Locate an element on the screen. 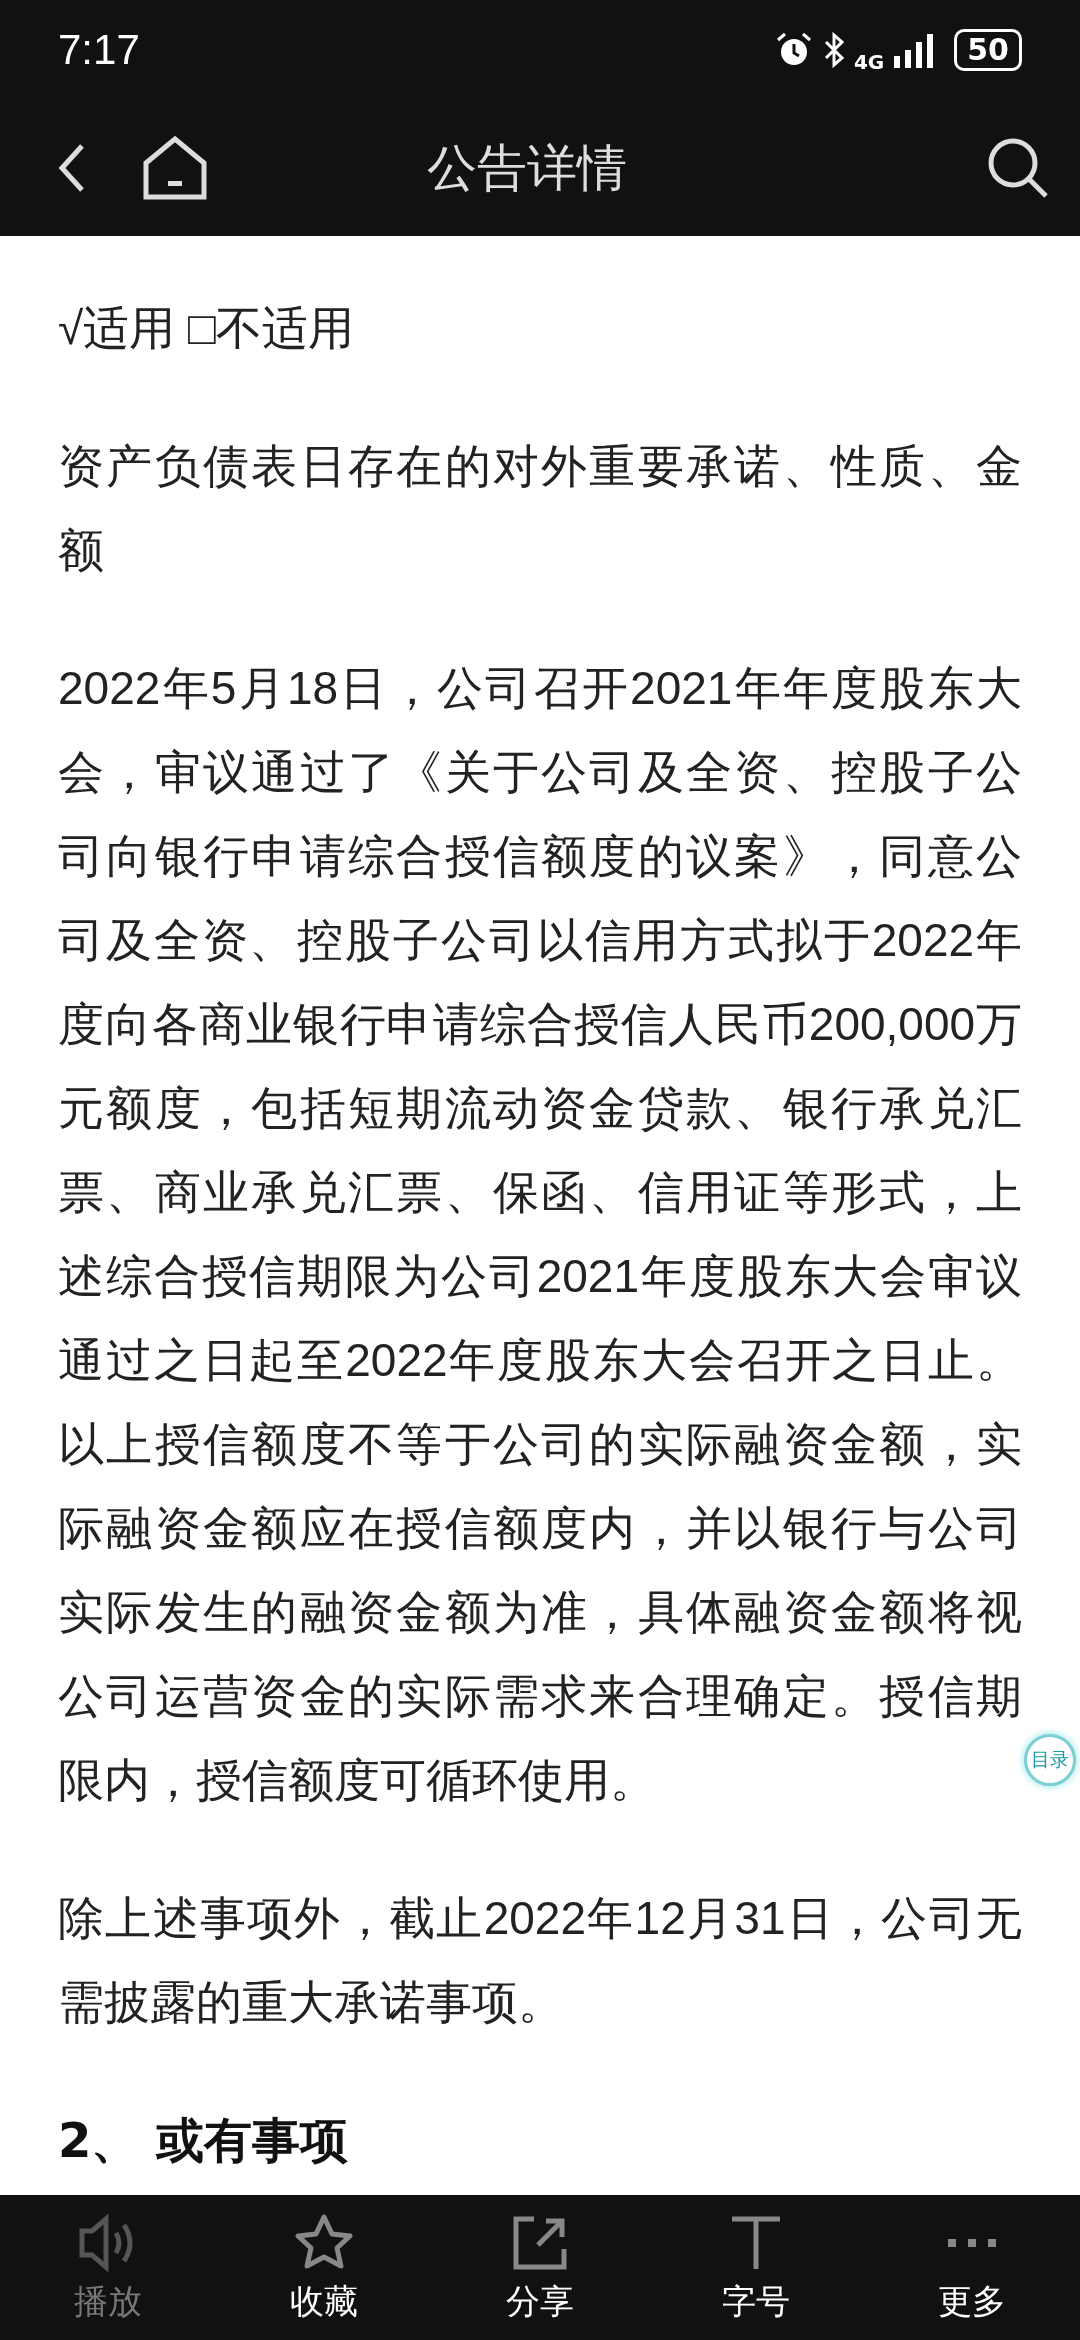  page-title: 公告详情 is located at coordinates (527, 168).